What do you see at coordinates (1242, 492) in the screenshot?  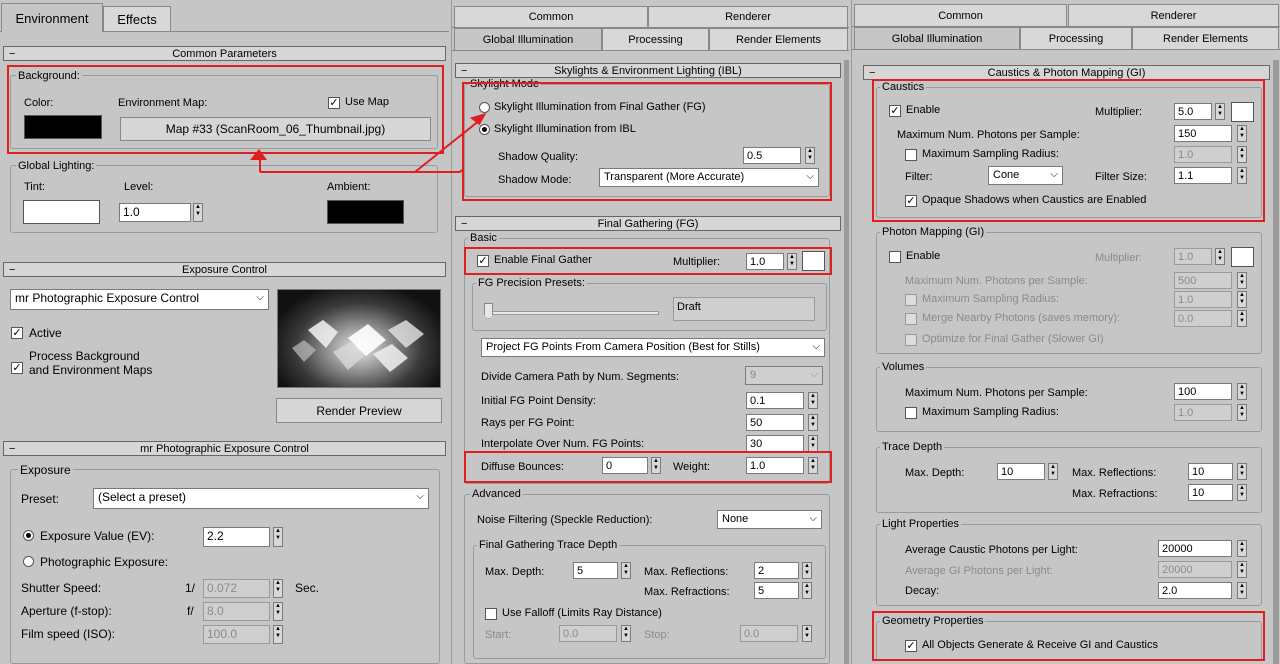 I see `trace-max-refractions-spinner: ▲ ▼` at bounding box center [1242, 492].